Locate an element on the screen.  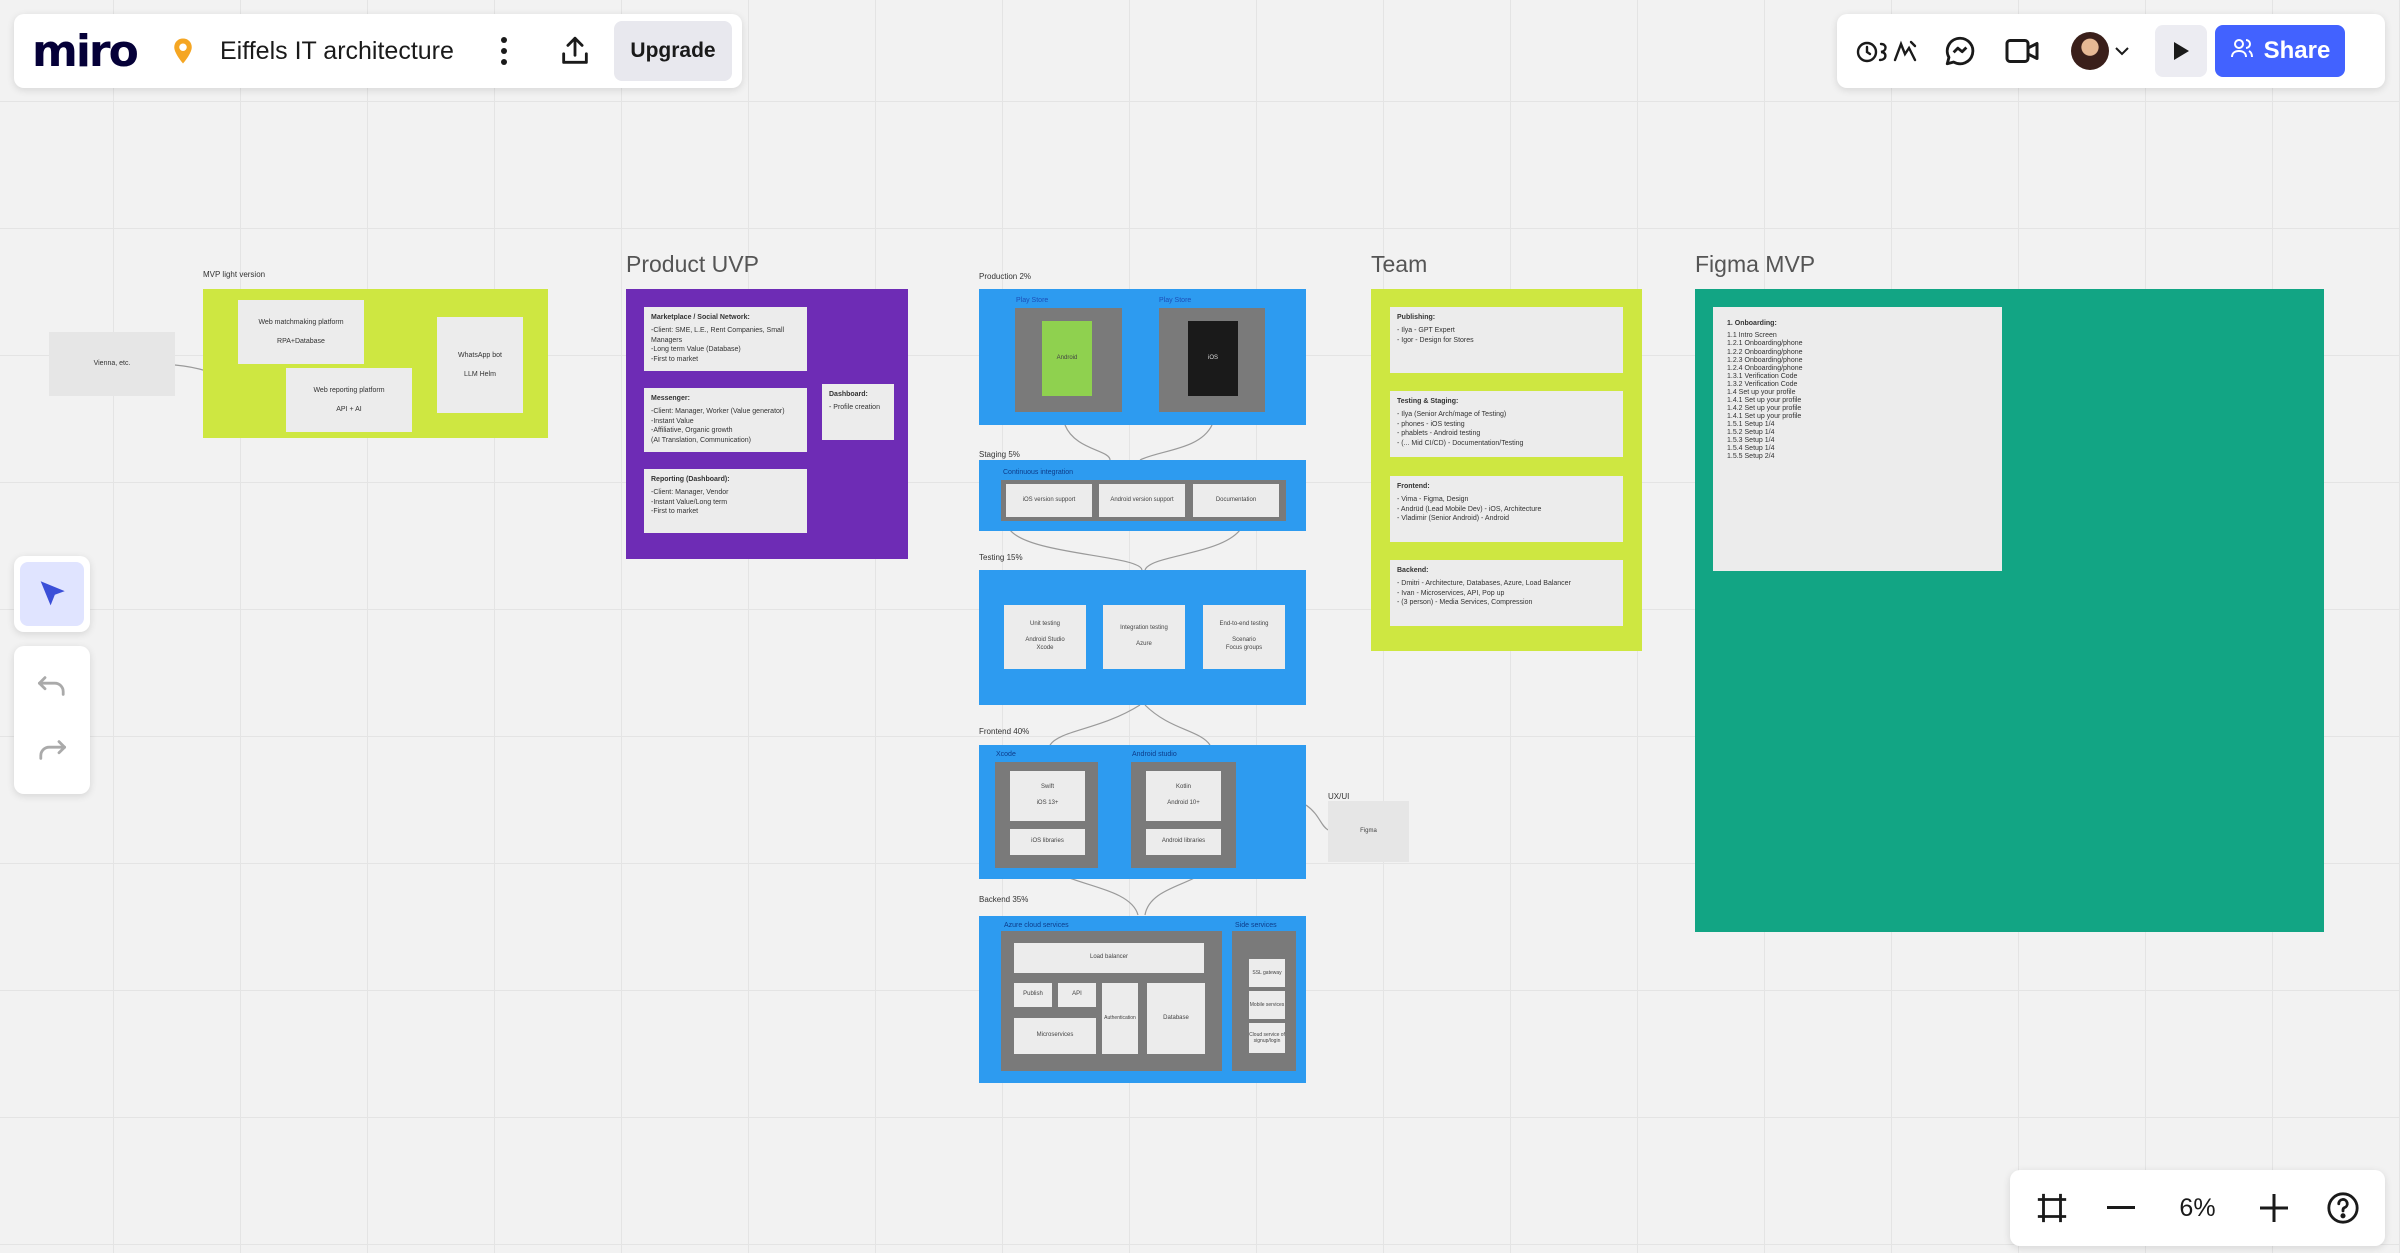
board-header: miro Eiffels IT architecture Upgrade is located at coordinates (378, 51).